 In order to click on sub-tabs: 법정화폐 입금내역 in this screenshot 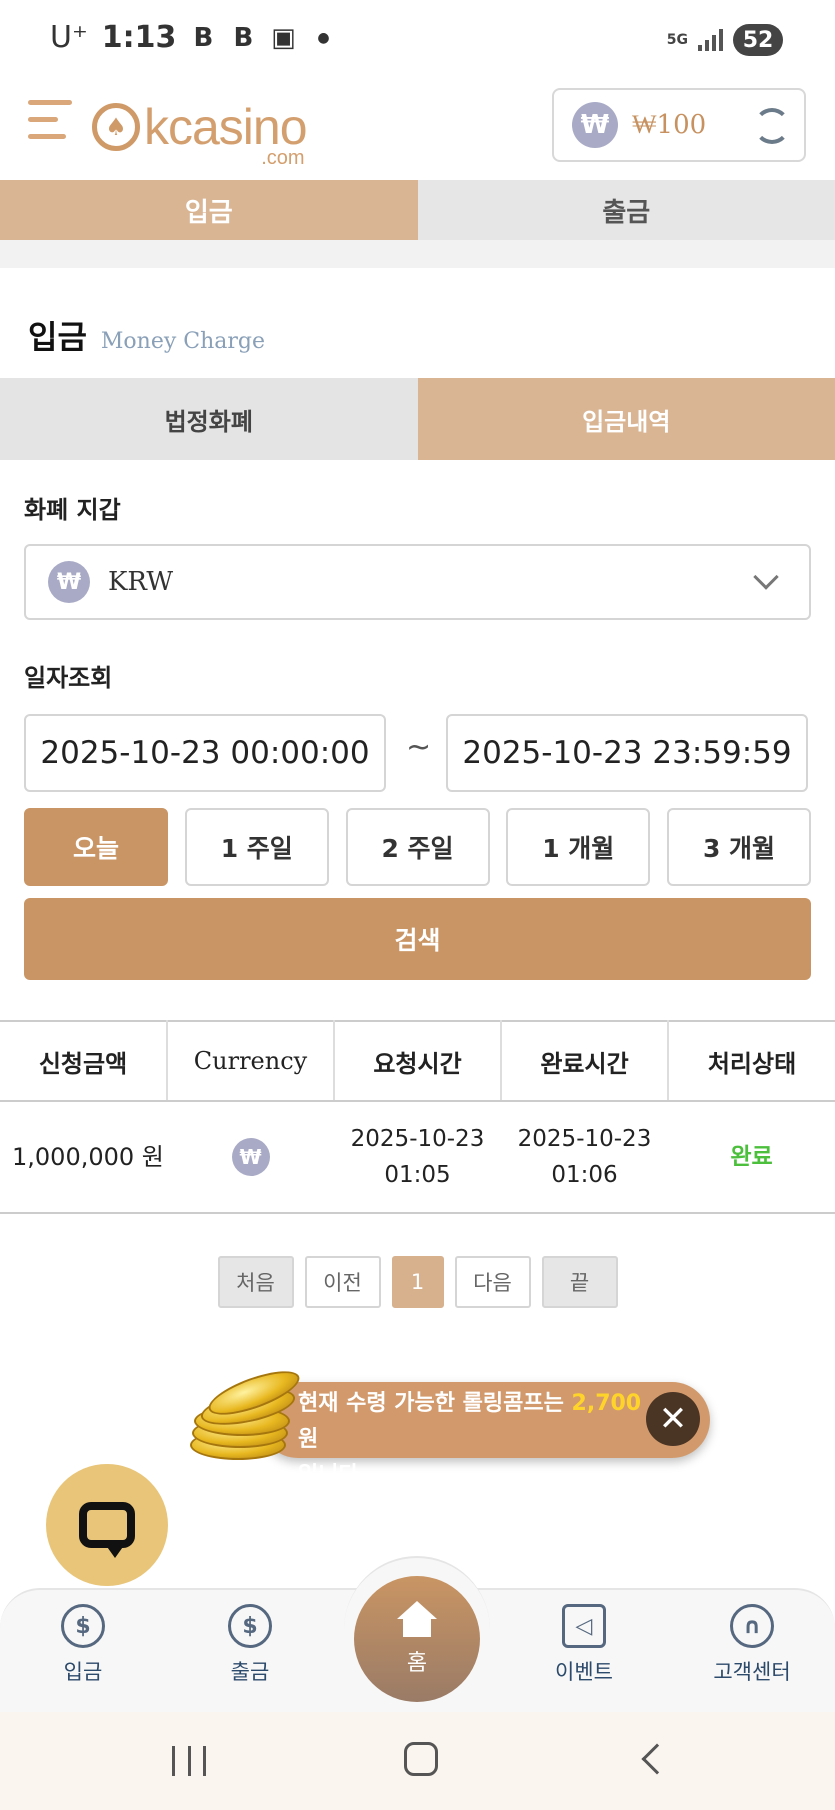, I will do `click(417, 419)`.